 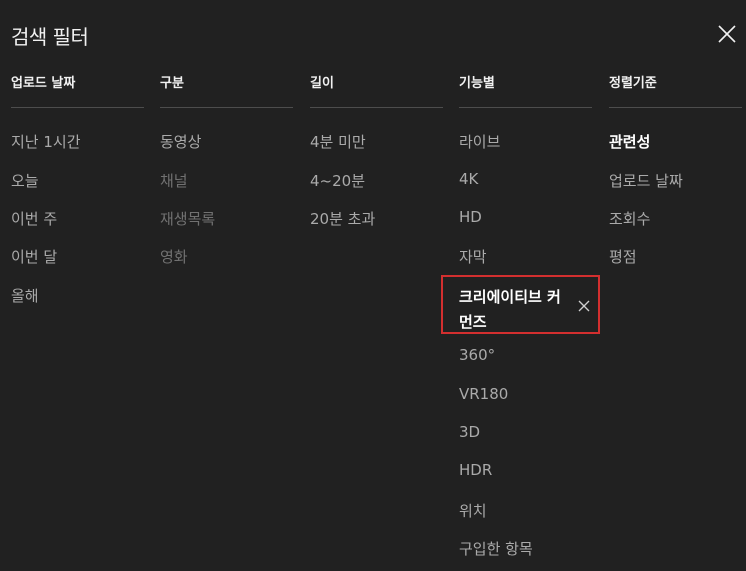 I want to click on sort-option-rating: 평점, so click(x=623, y=256).